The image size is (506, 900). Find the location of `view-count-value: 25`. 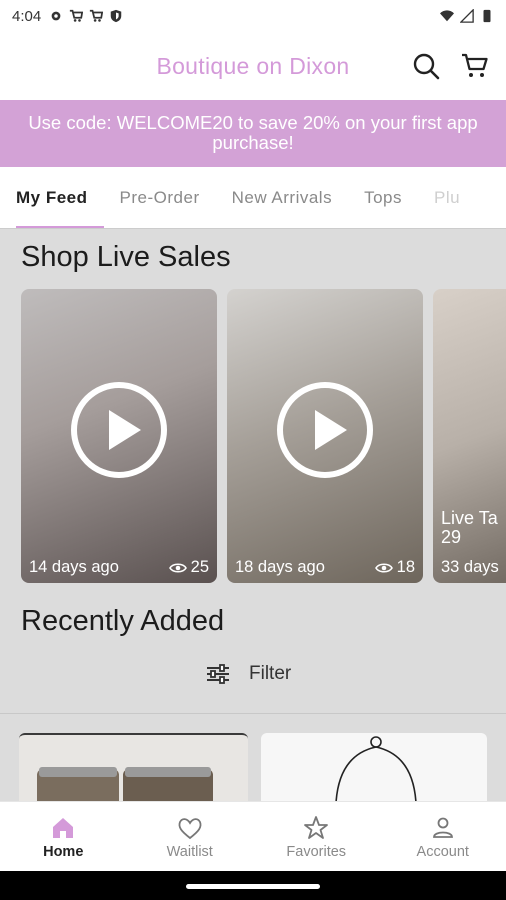

view-count-value: 25 is located at coordinates (199, 567).